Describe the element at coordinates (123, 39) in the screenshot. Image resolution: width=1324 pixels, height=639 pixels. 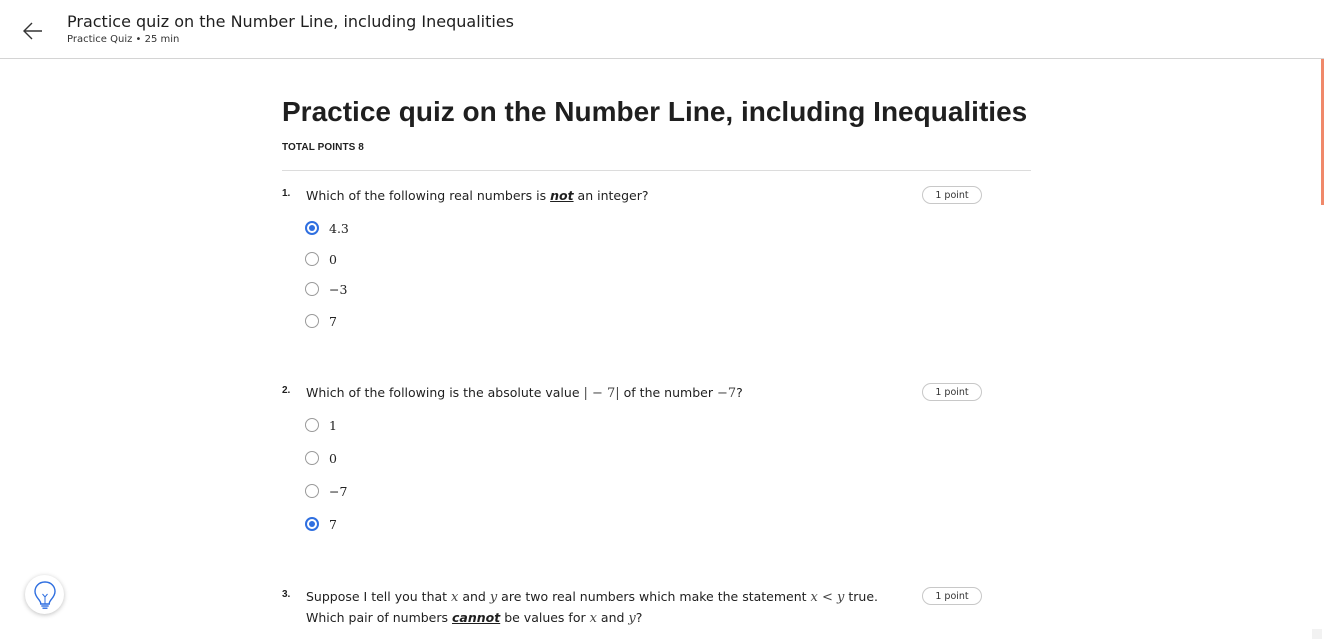
I see `header-subtitle: Practice Quiz • 25 min` at that location.